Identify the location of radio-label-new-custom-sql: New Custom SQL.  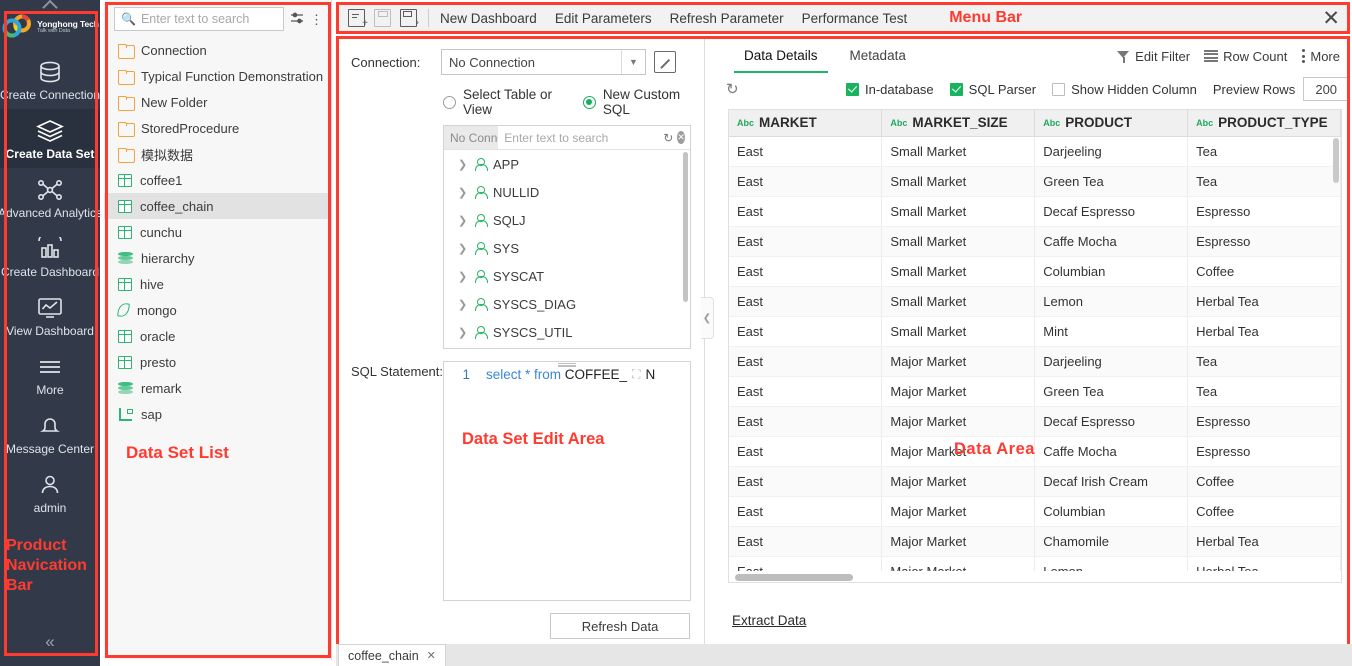
(648, 102).